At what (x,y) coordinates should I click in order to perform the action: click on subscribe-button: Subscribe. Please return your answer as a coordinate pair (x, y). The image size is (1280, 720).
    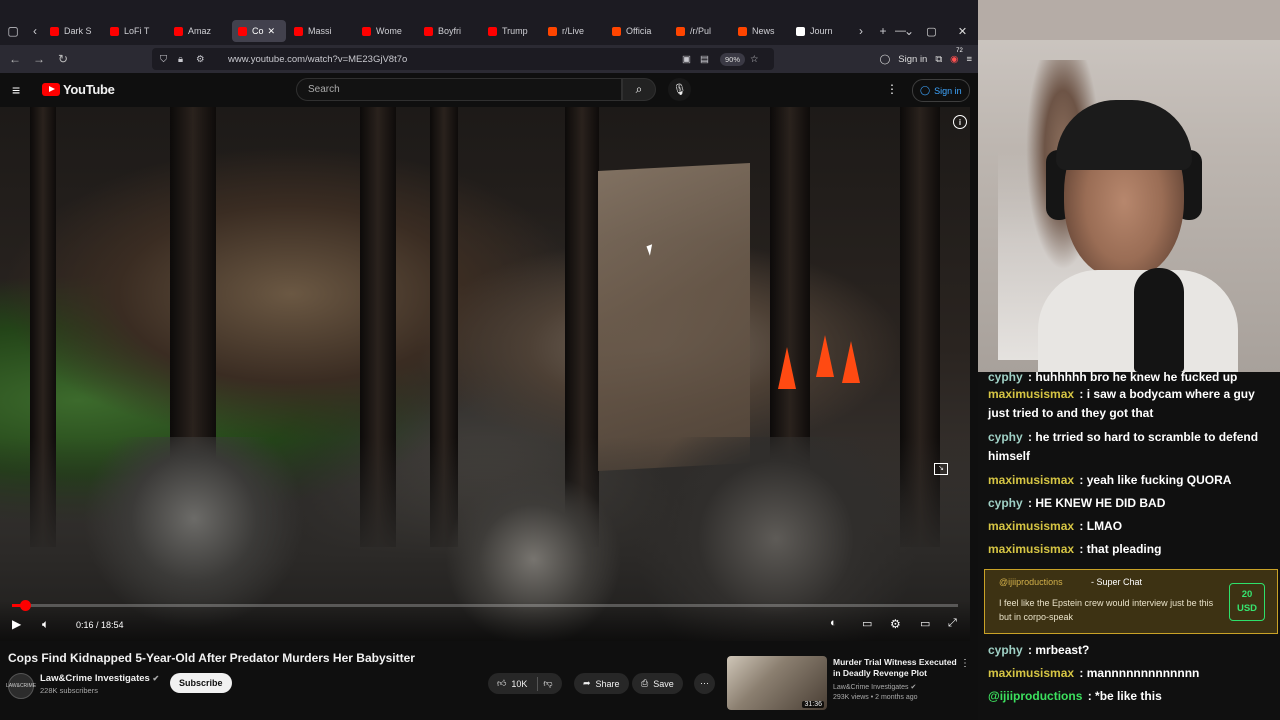
    Looking at the image, I should click on (201, 683).